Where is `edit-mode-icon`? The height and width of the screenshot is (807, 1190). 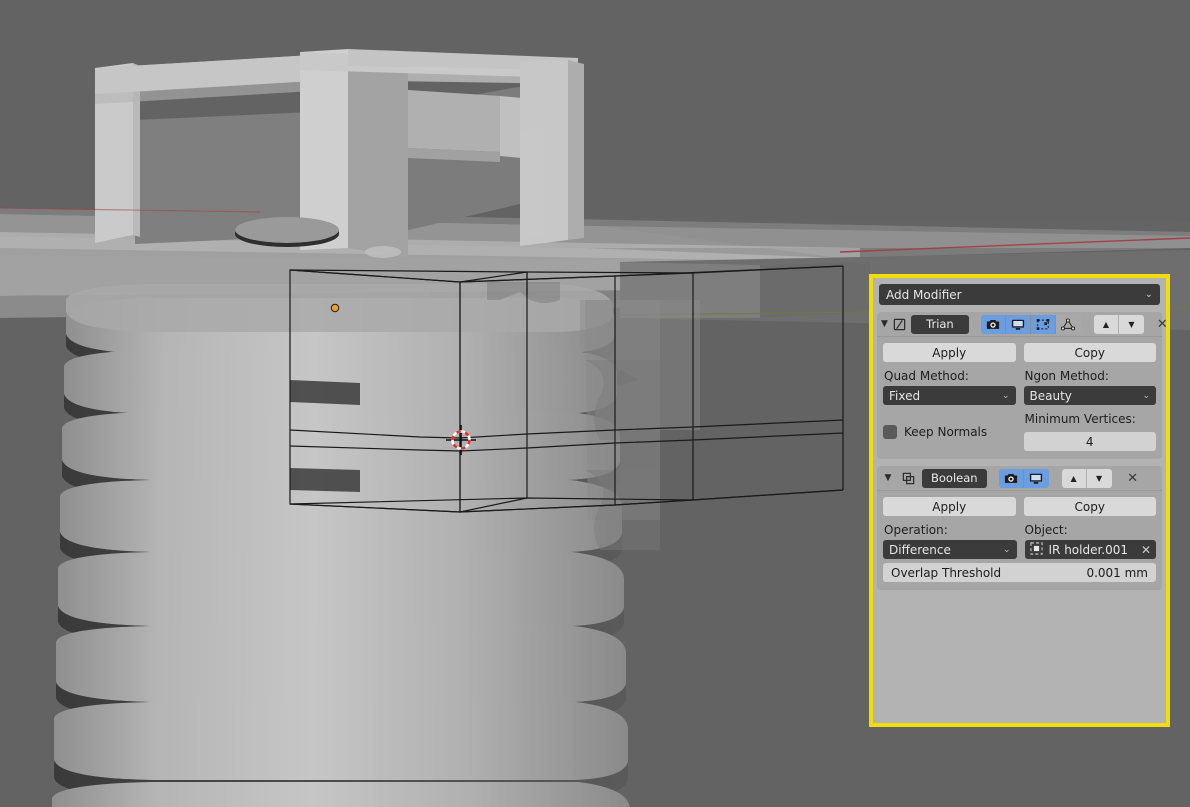
edit-mode-icon is located at coordinates (1043, 324).